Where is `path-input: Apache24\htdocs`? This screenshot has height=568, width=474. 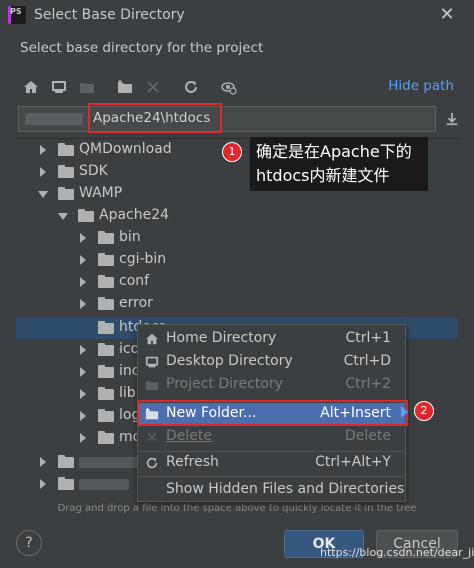
path-input: Apache24\htdocs is located at coordinates (227, 119).